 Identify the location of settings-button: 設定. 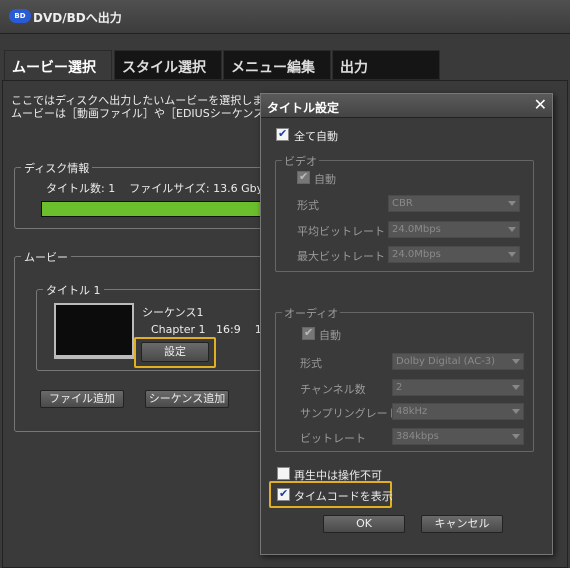
(175, 352).